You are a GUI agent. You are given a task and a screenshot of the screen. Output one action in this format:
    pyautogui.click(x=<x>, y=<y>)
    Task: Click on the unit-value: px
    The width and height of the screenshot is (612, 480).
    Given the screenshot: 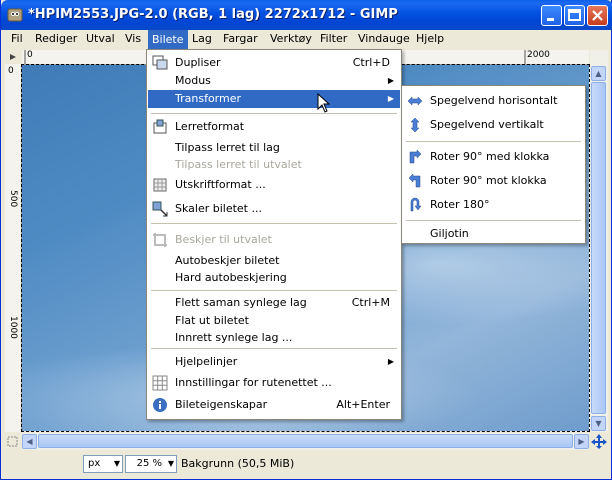 What is the action you would take?
    pyautogui.click(x=94, y=463)
    